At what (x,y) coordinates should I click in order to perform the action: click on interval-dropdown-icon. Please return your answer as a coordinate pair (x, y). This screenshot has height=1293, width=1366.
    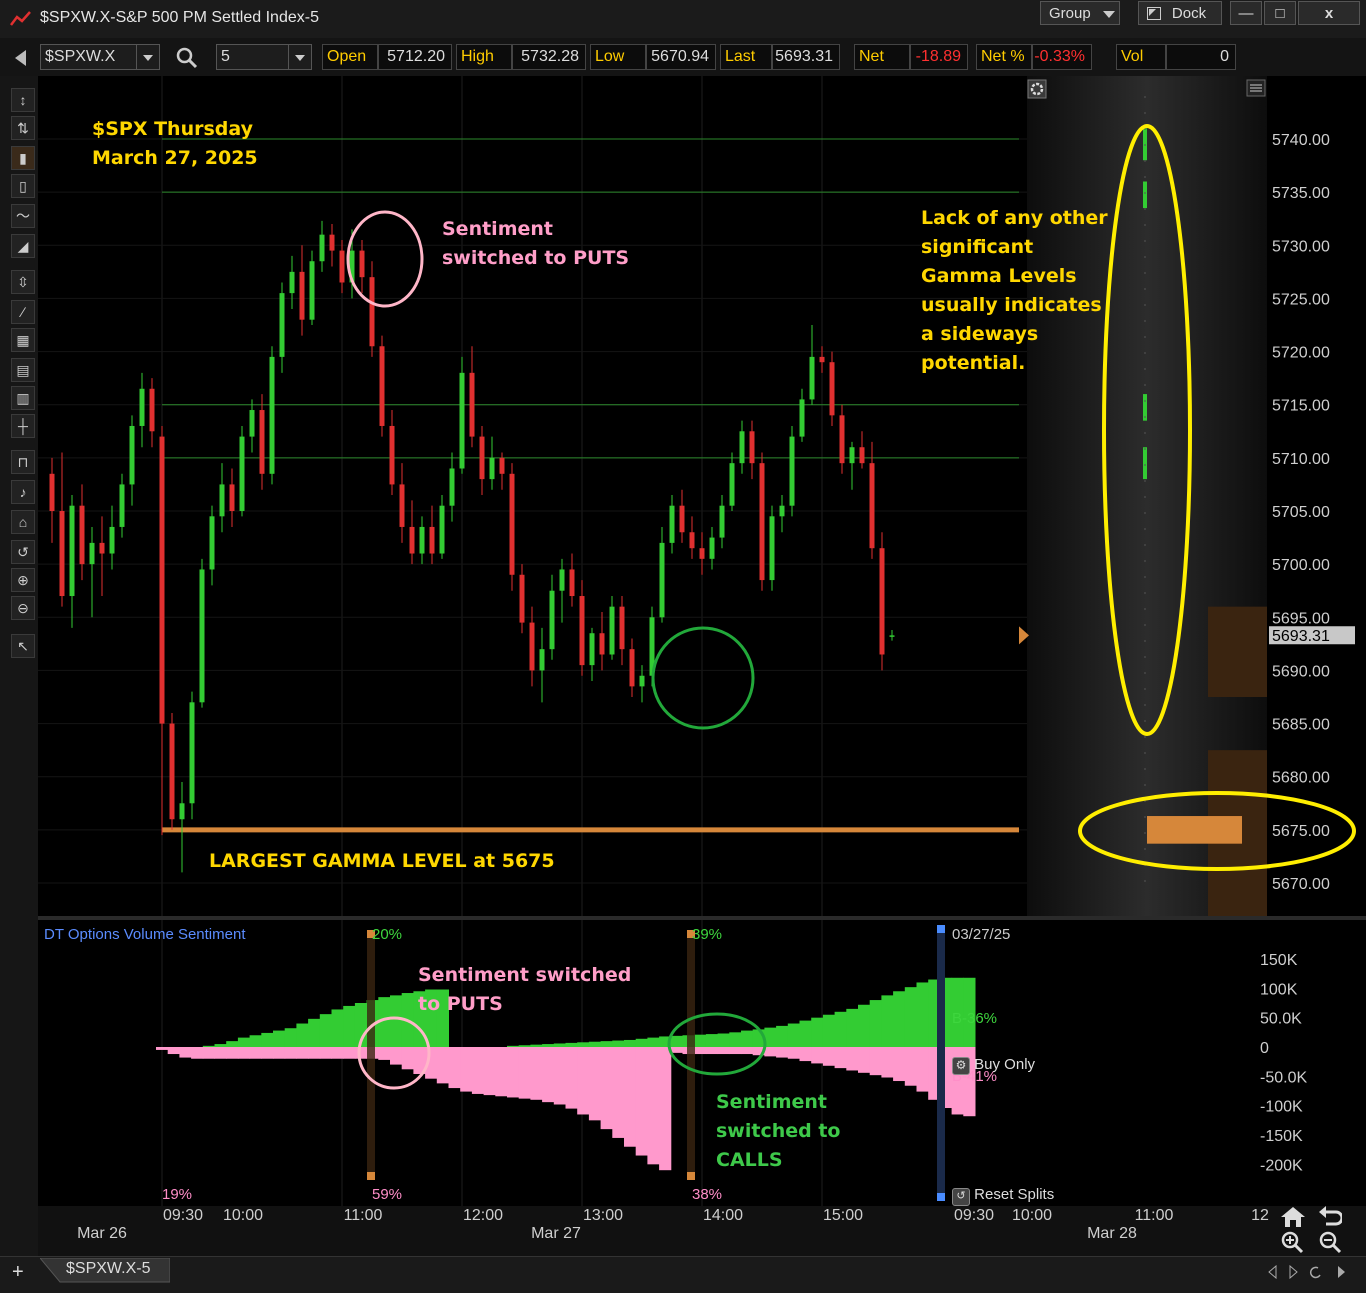
    Looking at the image, I should click on (299, 57).